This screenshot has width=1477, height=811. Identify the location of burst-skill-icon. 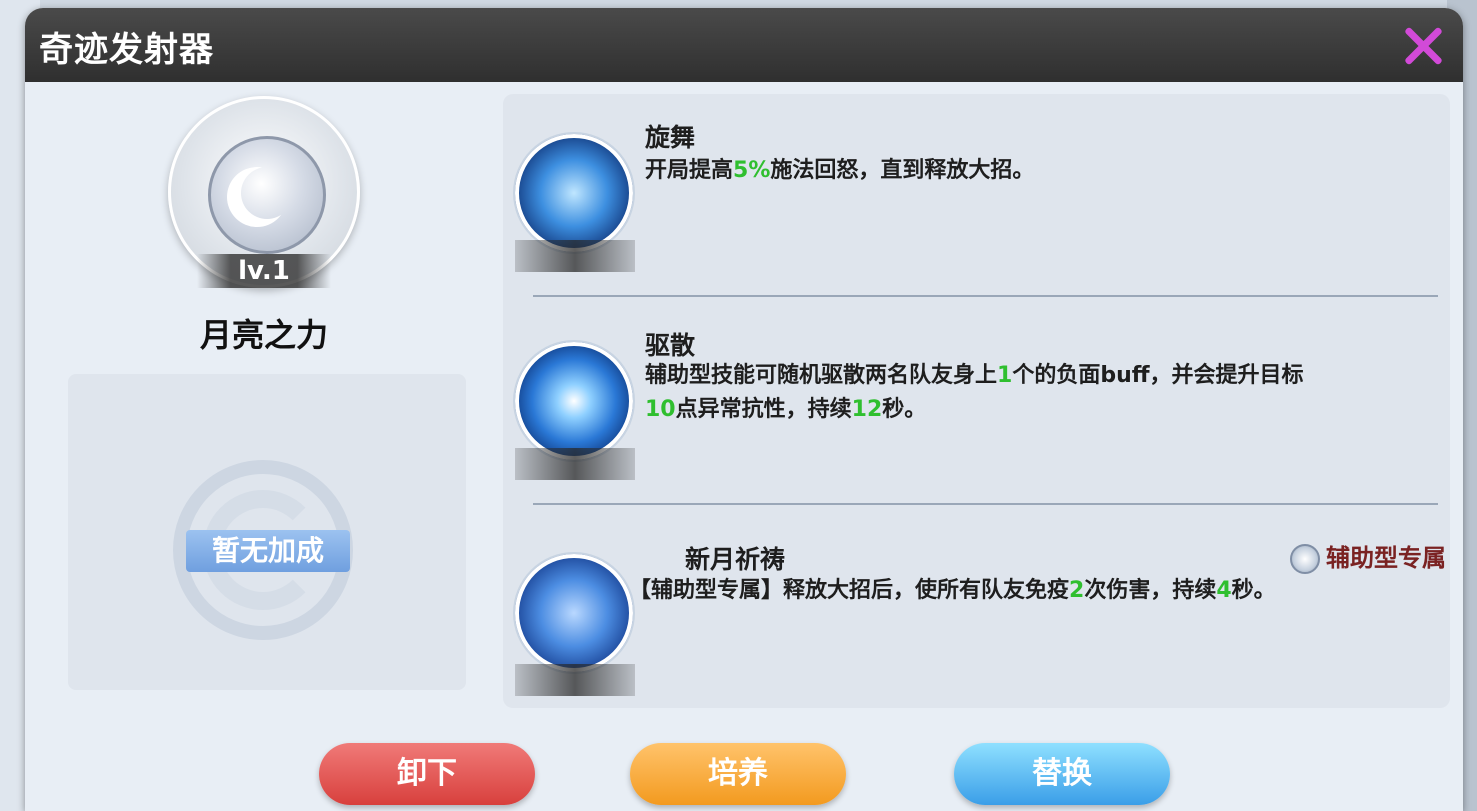
(574, 401).